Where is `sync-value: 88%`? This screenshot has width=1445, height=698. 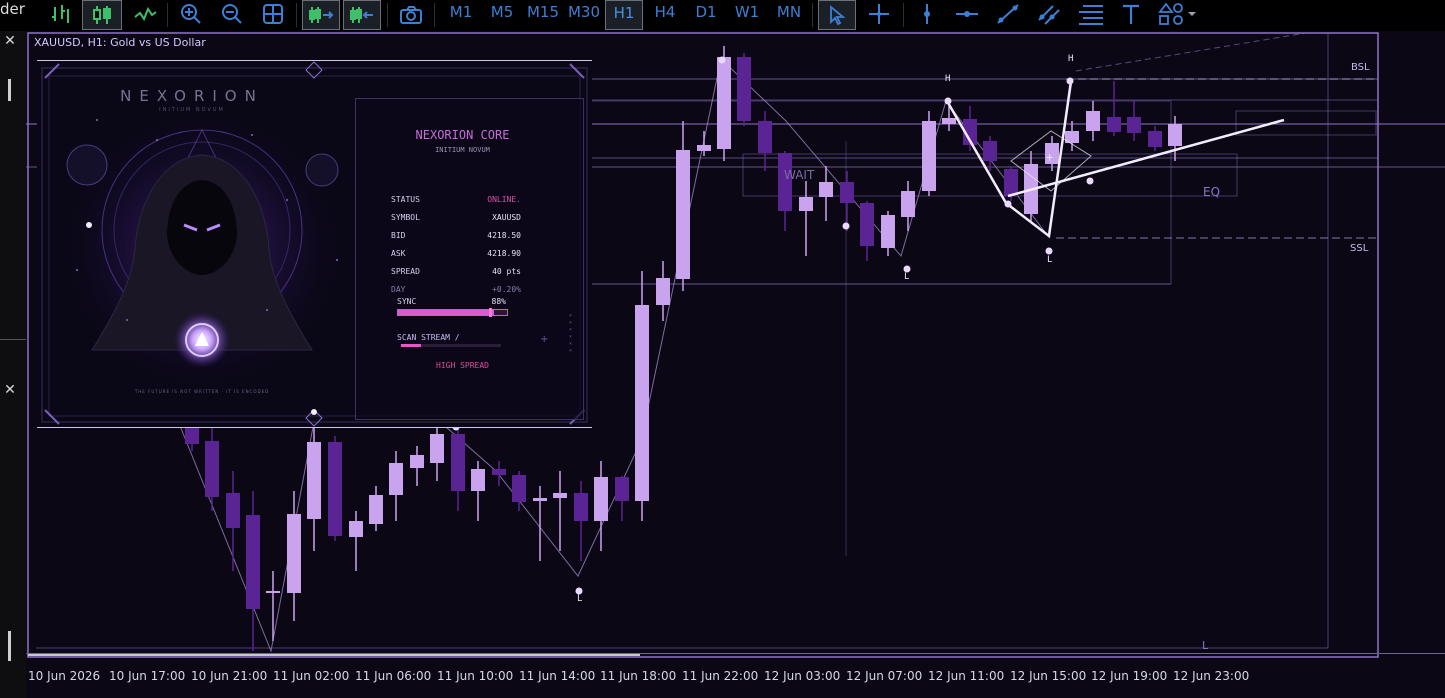 sync-value: 88% is located at coordinates (498, 301).